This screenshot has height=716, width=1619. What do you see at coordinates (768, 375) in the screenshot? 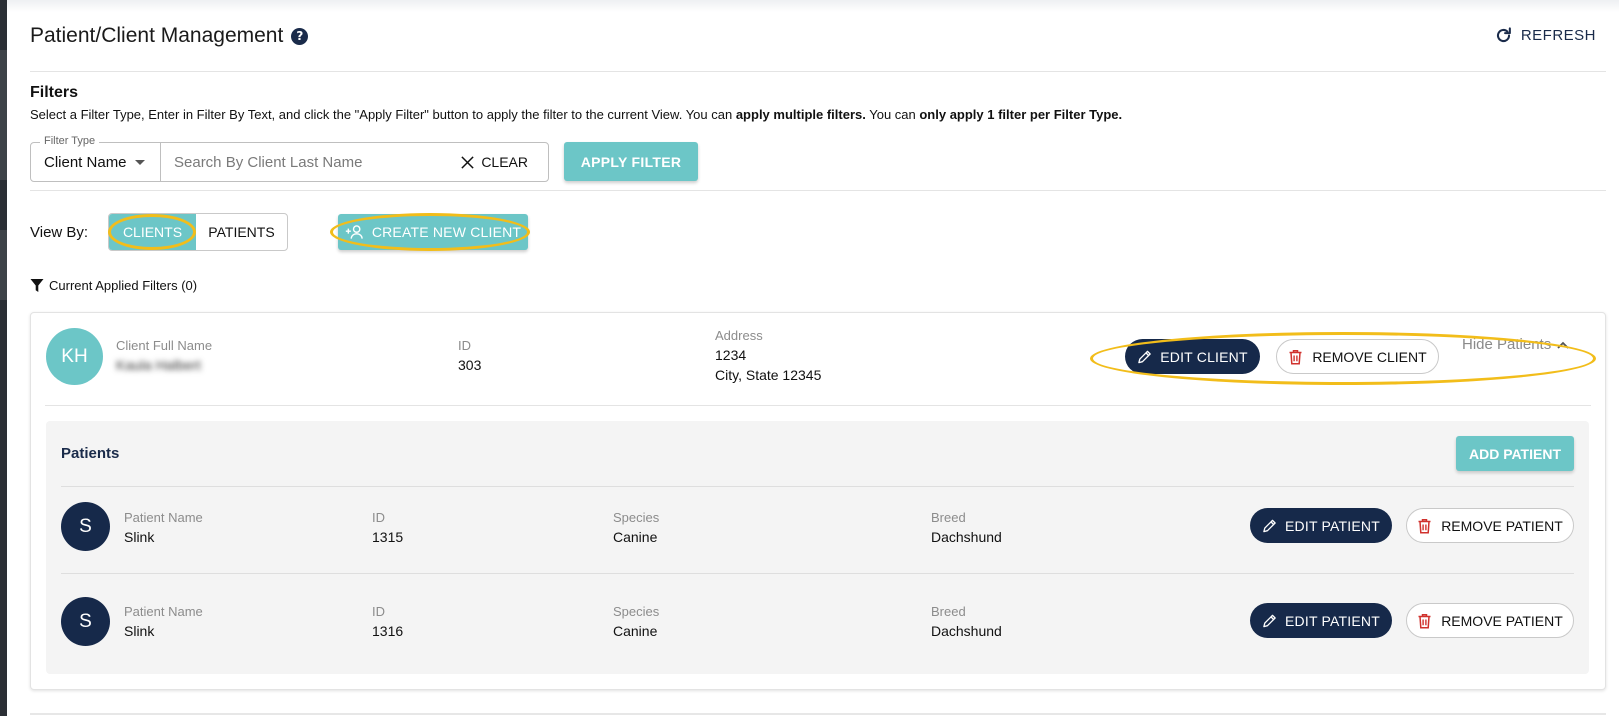
I see `client-address-line2: City, State 12345` at bounding box center [768, 375].